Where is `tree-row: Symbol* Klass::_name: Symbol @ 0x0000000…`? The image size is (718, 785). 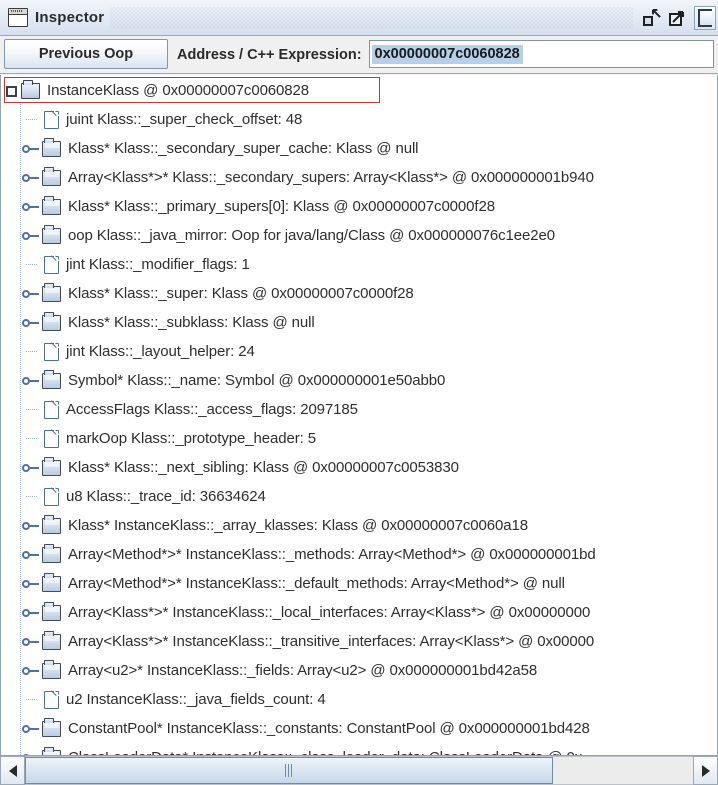
tree-row: Symbol* Klass::_name: Symbol @ 0x0000000… is located at coordinates (359, 380).